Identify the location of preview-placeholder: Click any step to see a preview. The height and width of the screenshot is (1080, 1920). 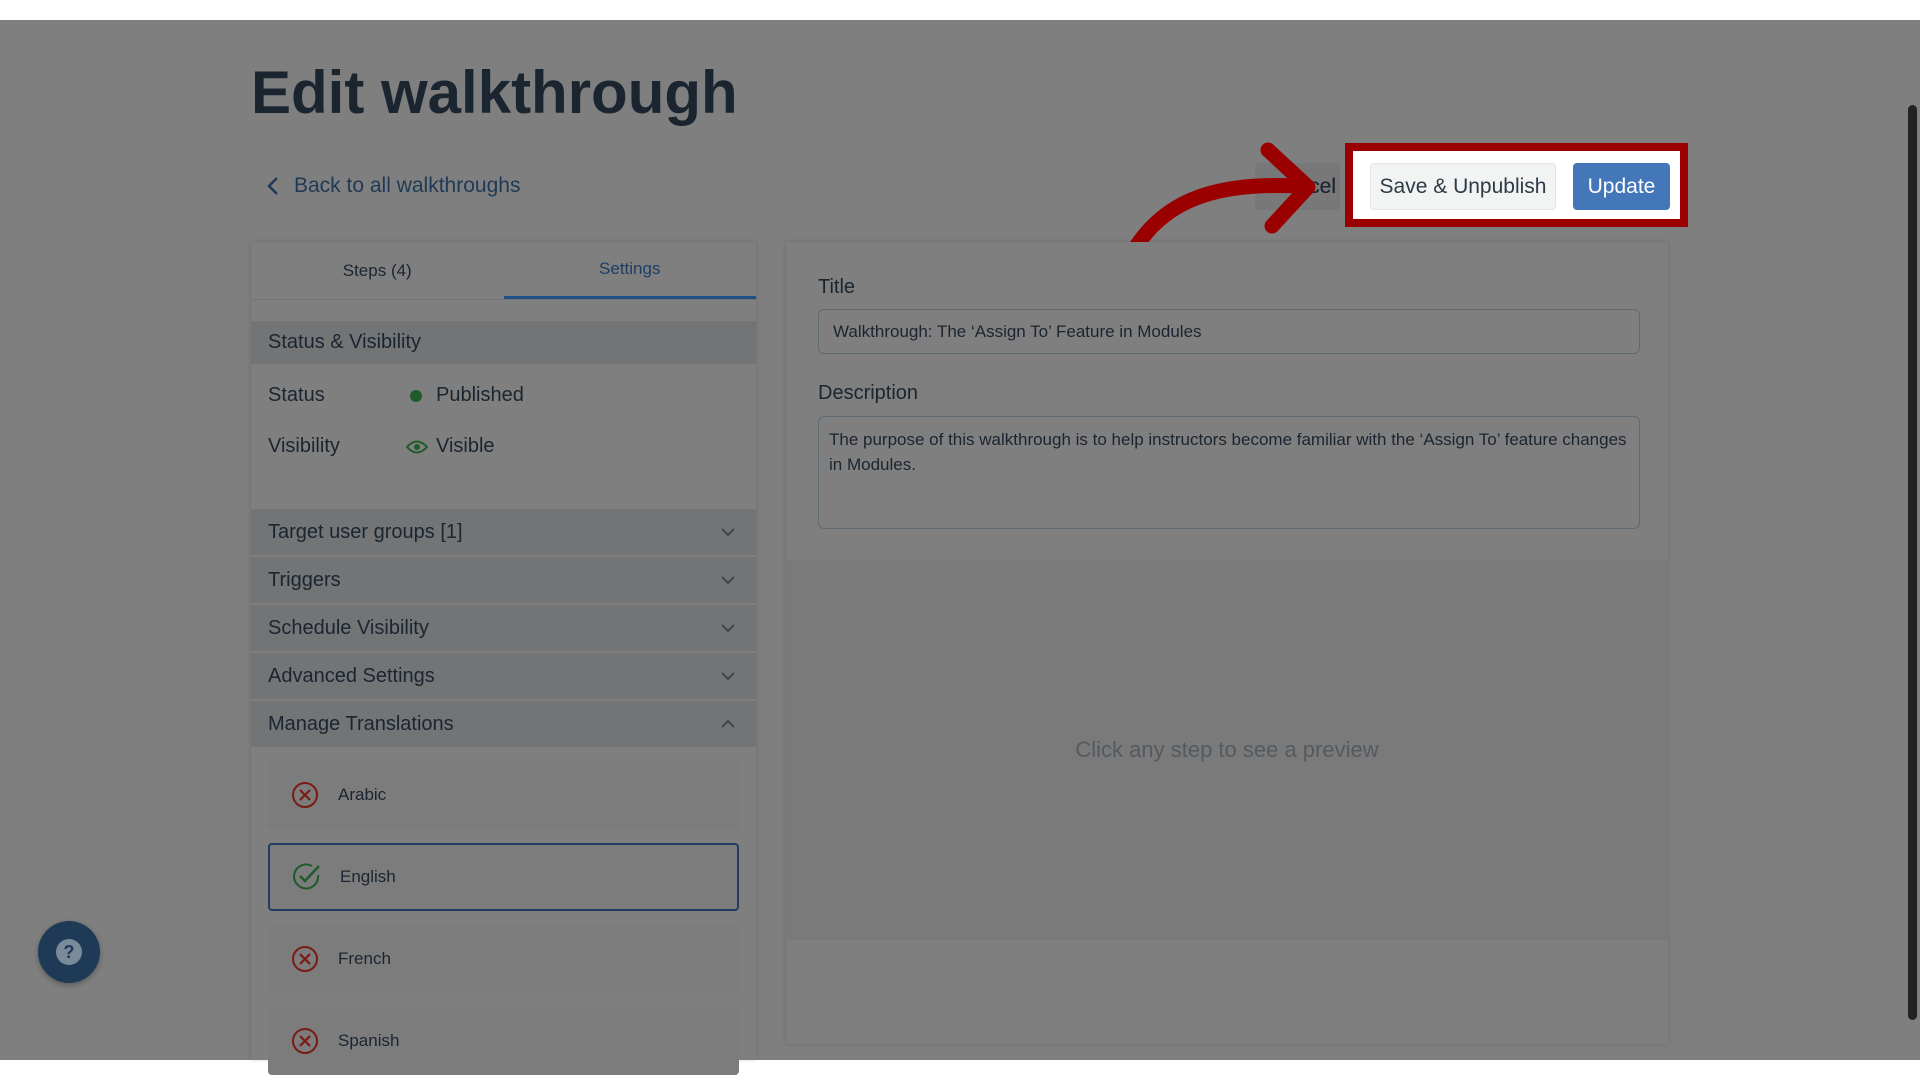
(1227, 749).